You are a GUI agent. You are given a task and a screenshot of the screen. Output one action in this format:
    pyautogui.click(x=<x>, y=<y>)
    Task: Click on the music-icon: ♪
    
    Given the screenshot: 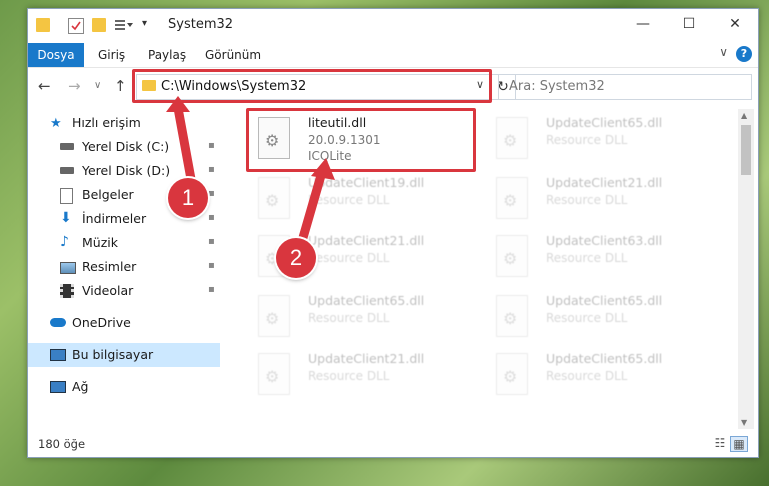 What is the action you would take?
    pyautogui.click(x=64, y=242)
    